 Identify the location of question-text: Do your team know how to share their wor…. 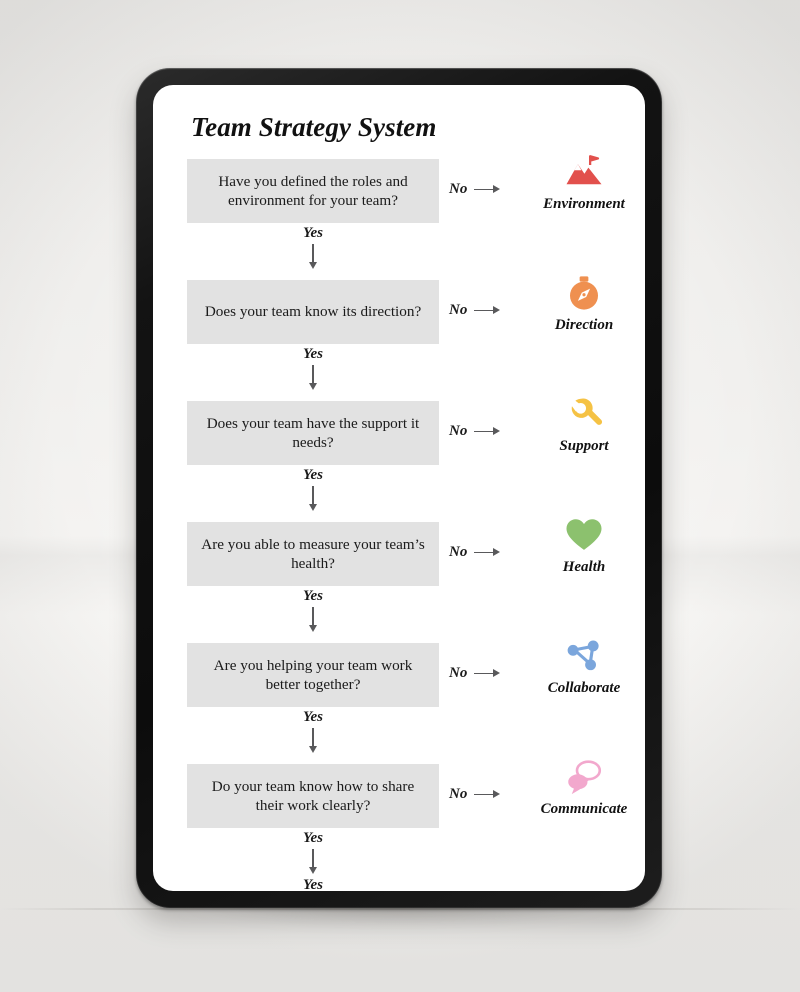
(313, 795).